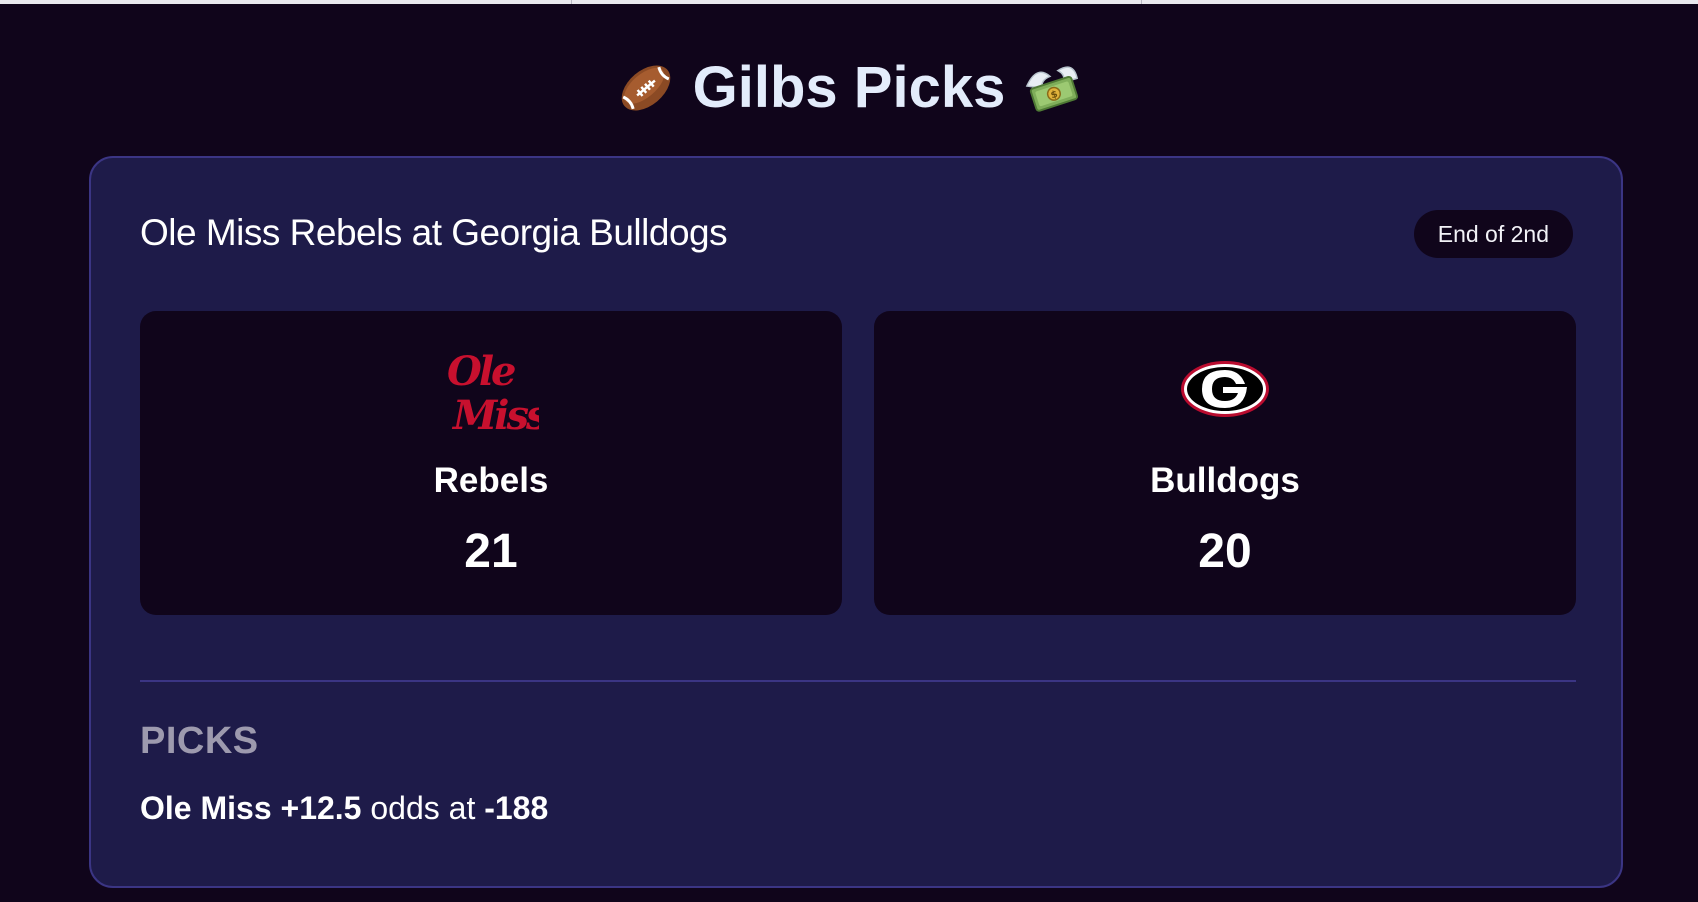  Describe the element at coordinates (491, 551) in the screenshot. I see `team-score: 21` at that location.